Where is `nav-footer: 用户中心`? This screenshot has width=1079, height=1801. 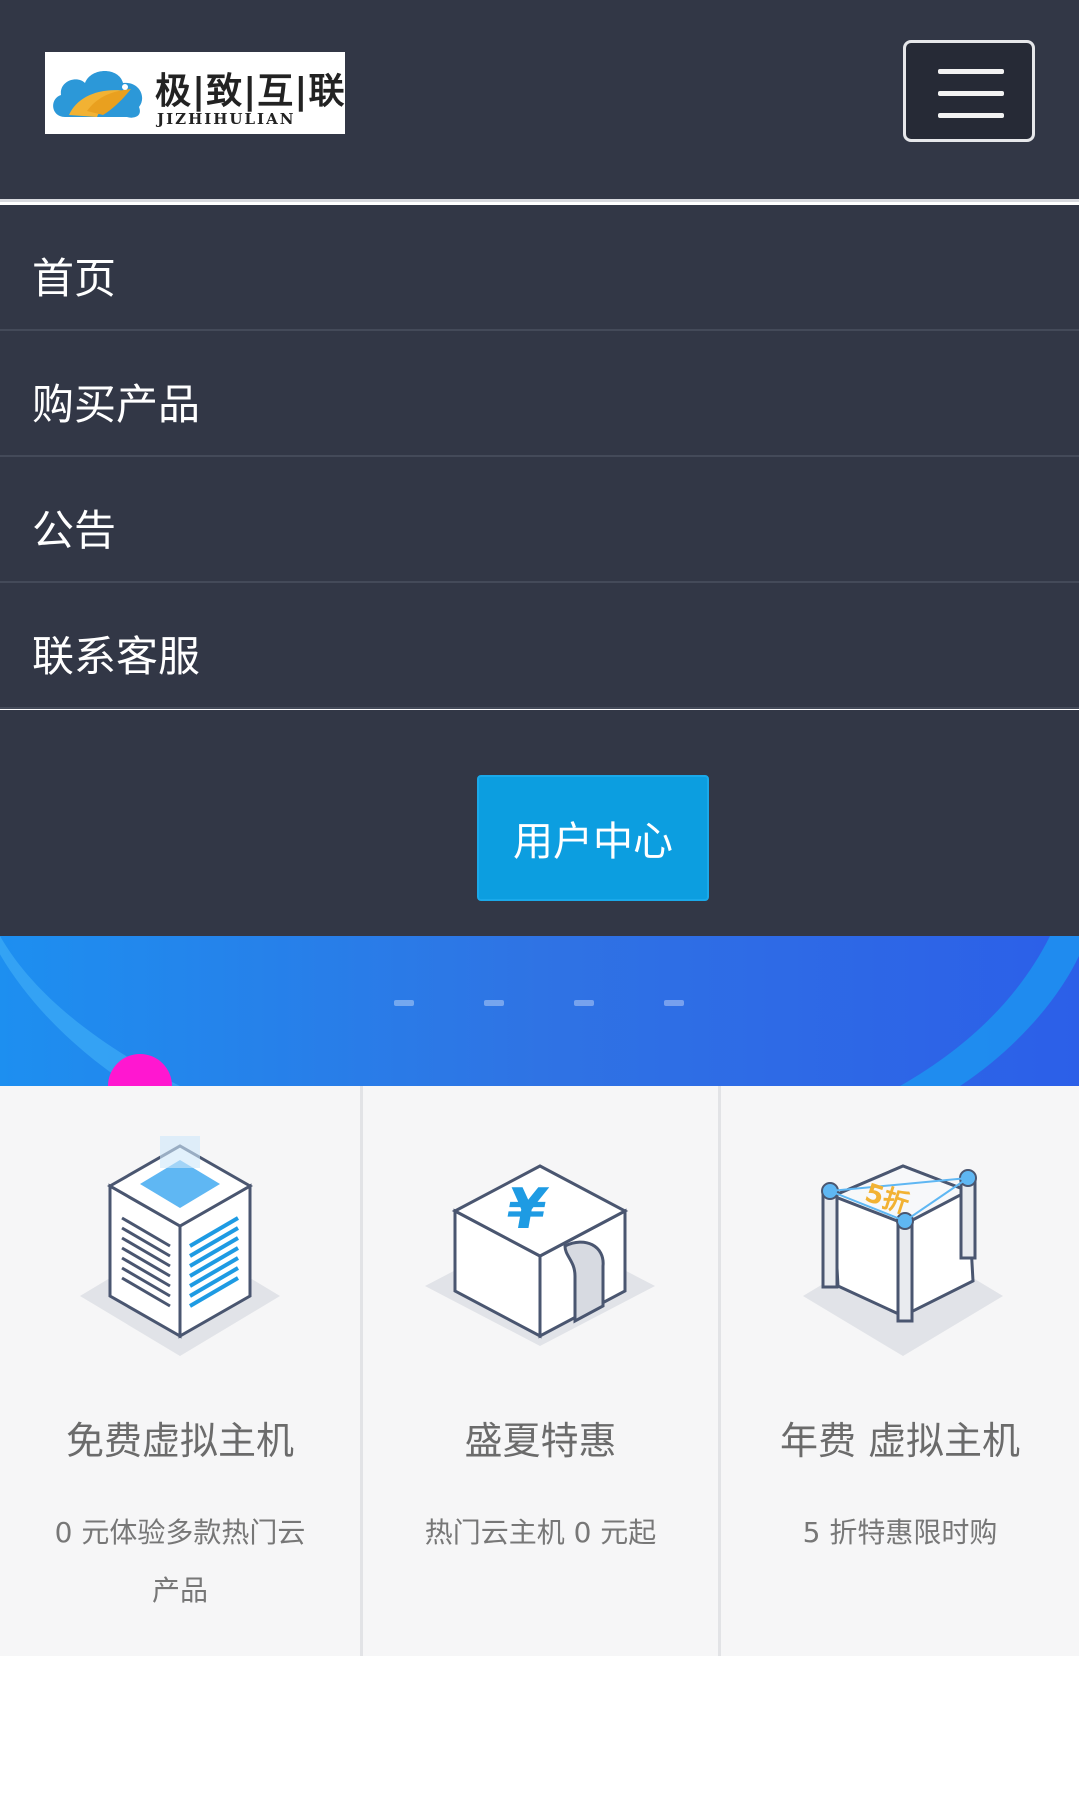
nav-footer: 用户中心 is located at coordinates (539, 823).